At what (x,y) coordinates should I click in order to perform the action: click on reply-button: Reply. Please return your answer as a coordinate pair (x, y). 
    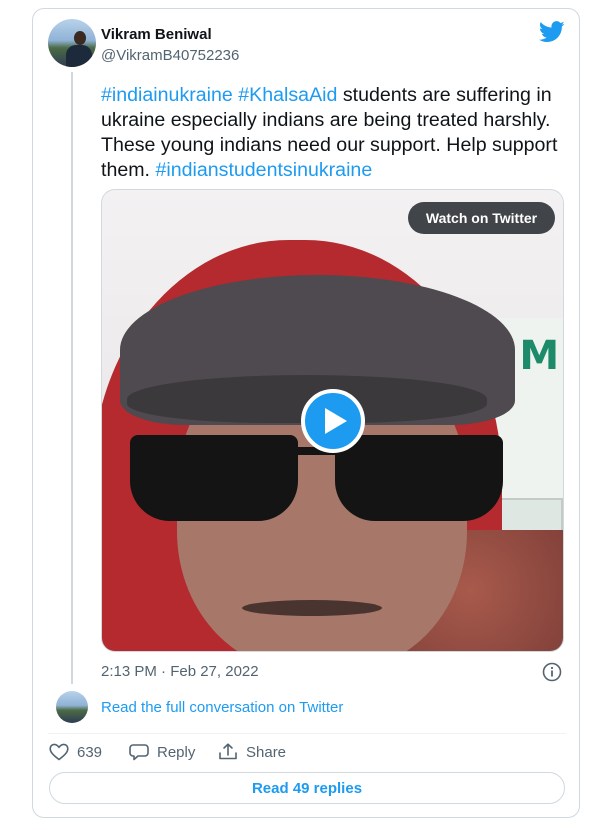
    Looking at the image, I should click on (162, 752).